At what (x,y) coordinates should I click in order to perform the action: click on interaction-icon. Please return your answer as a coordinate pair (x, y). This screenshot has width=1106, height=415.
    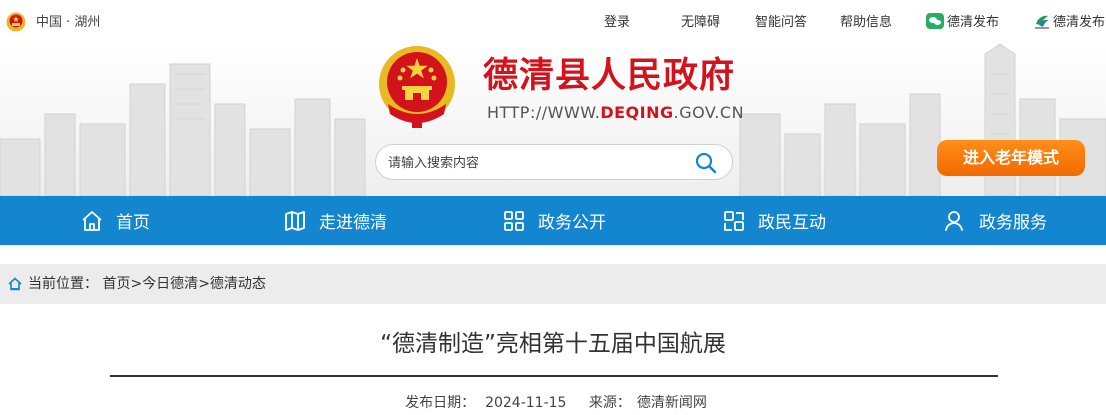
    Looking at the image, I should click on (734, 220).